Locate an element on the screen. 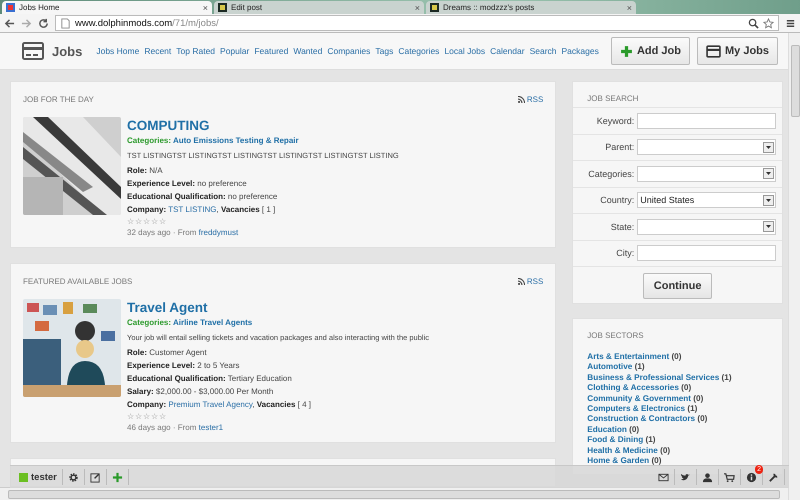 The image size is (800, 500). nav-link: Top Rated is located at coordinates (196, 51).